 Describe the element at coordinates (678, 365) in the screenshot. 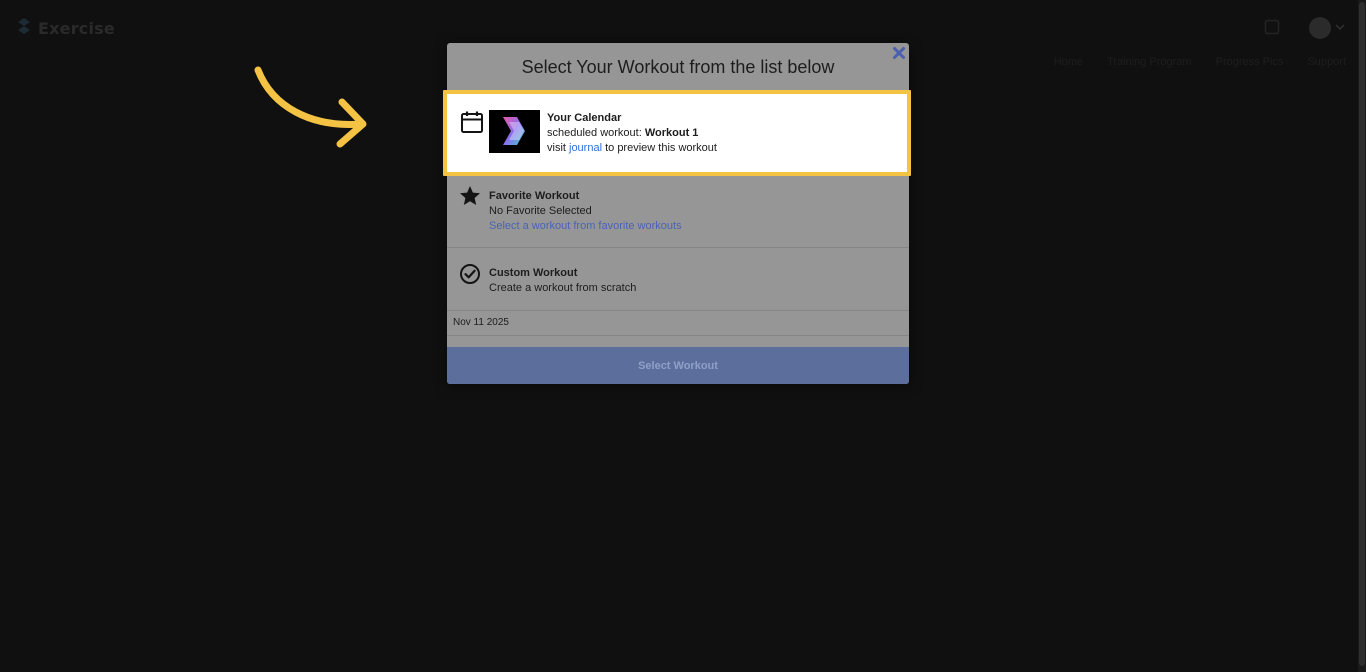

I see `select-workout-button: Select Workout` at that location.